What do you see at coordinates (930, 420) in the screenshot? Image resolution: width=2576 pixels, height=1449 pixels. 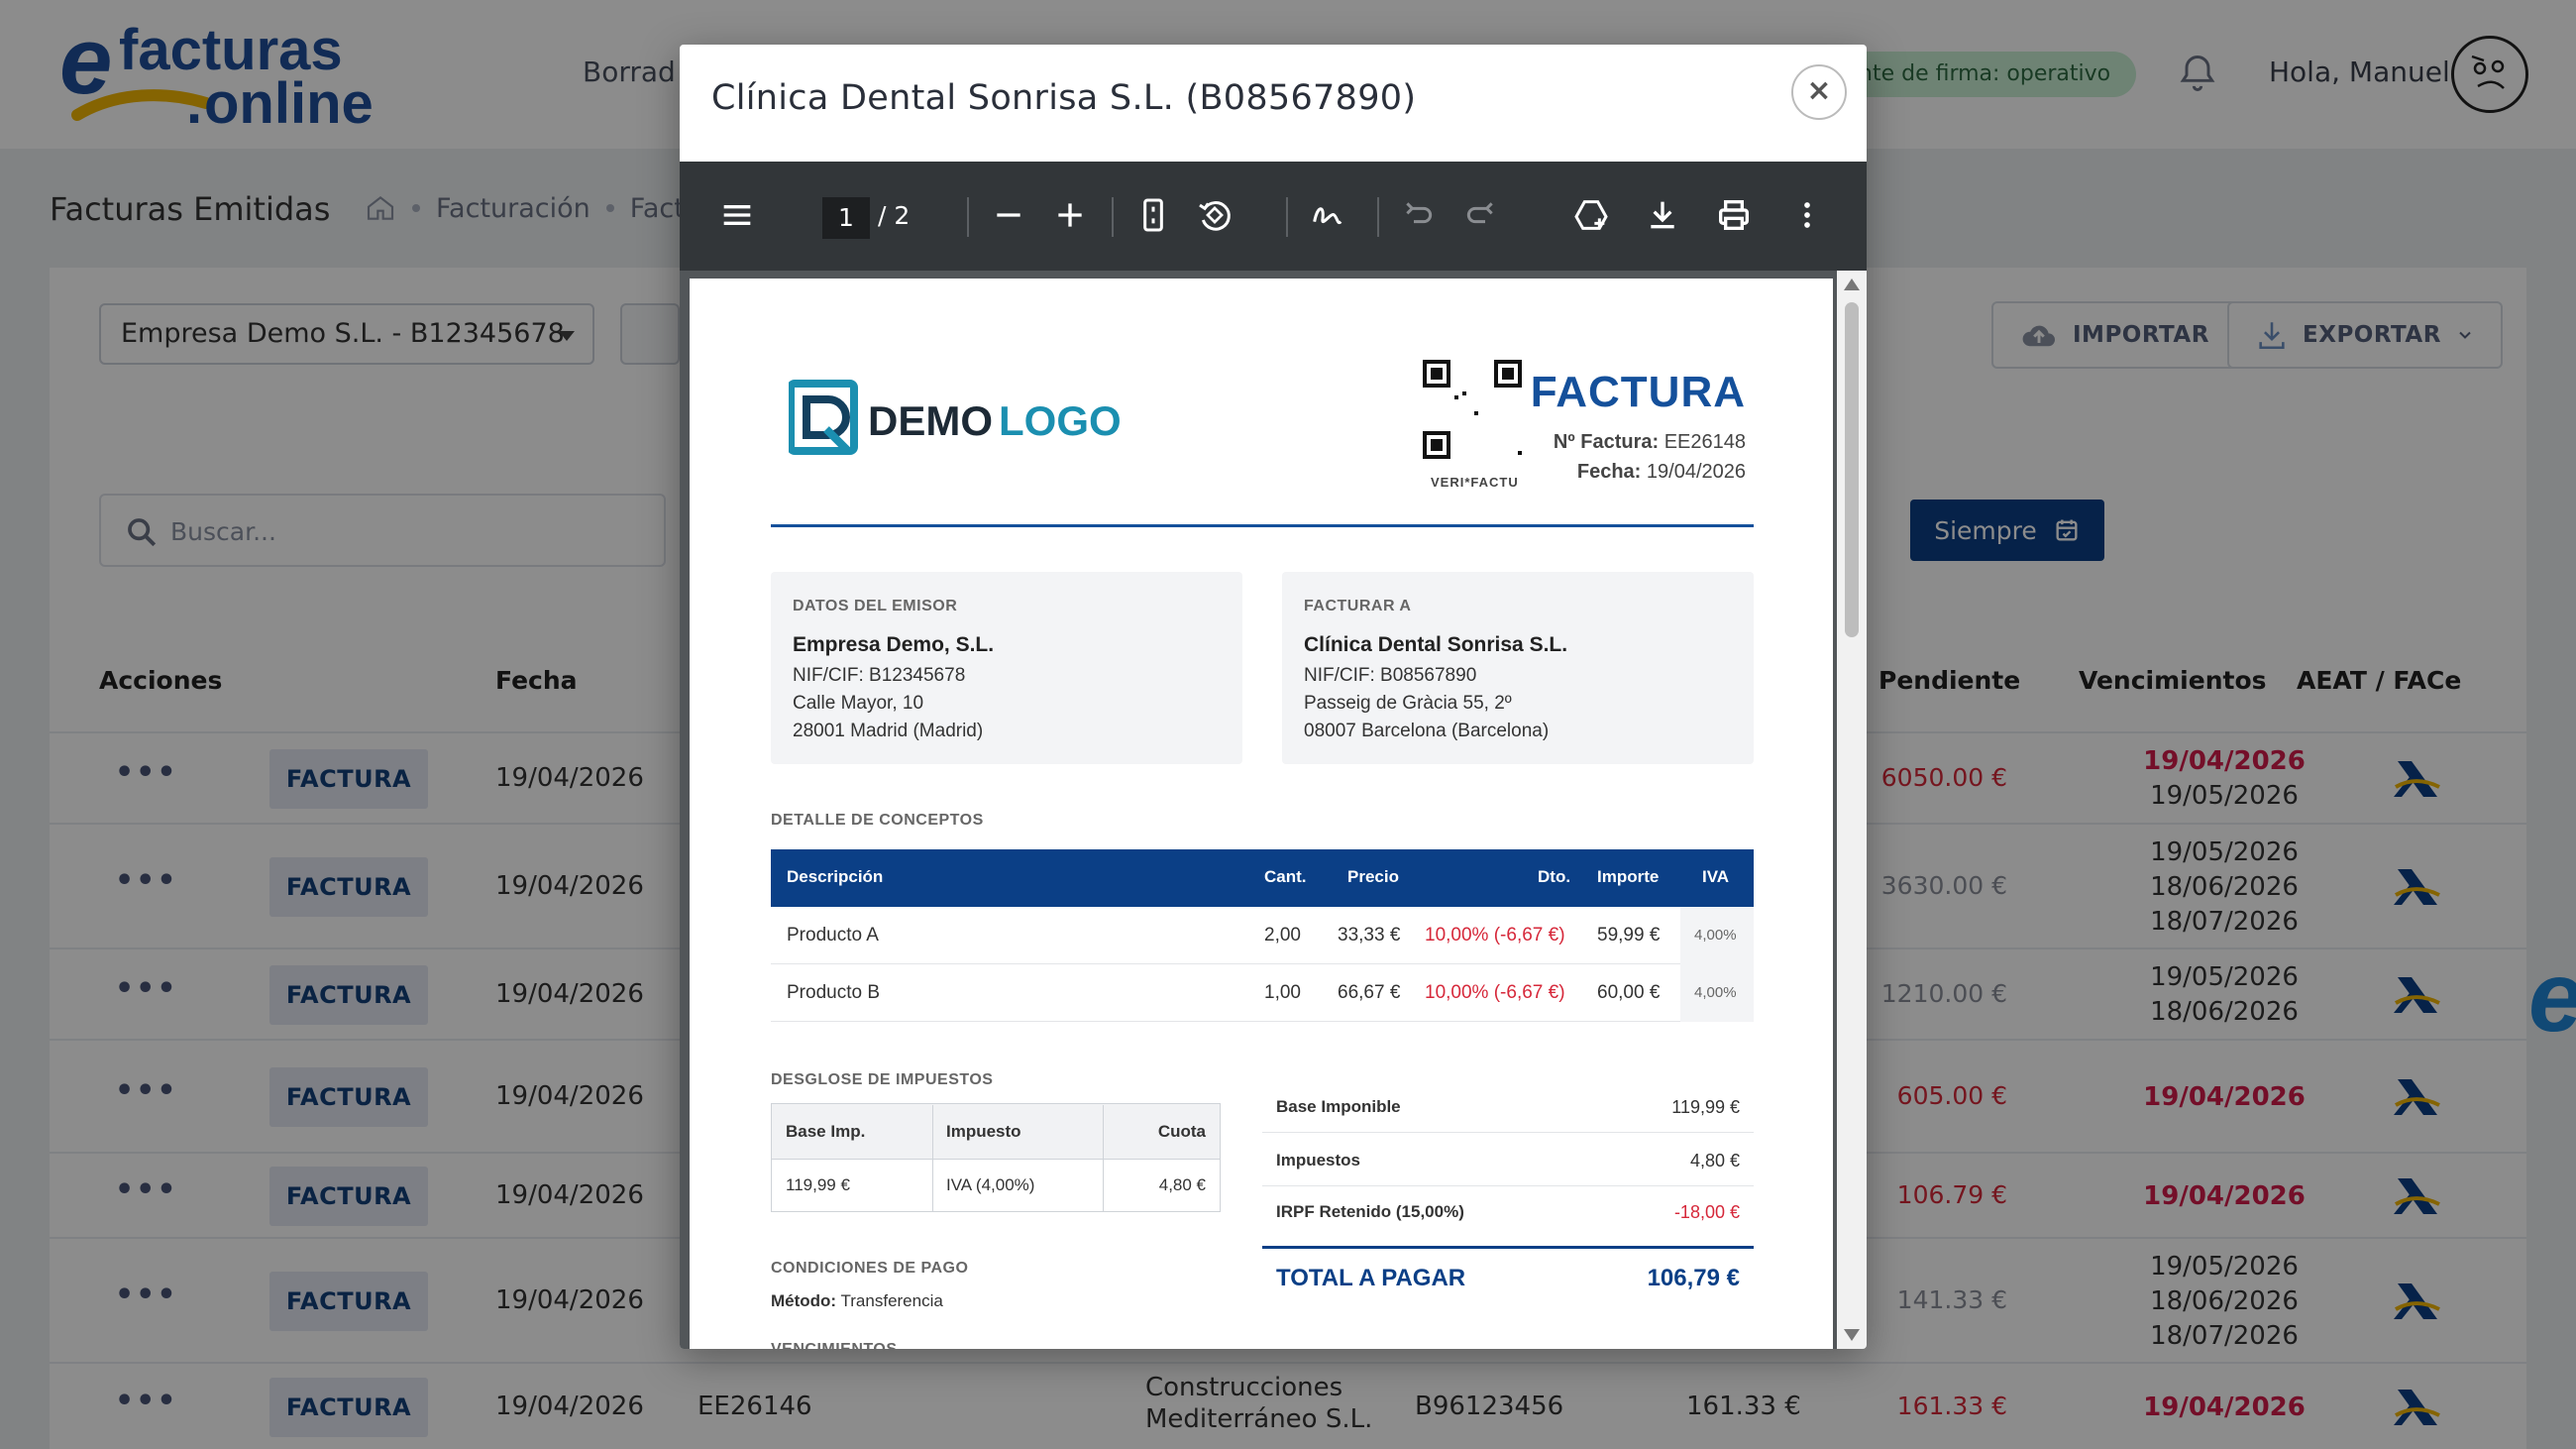 I see `svg-text: DEMO` at bounding box center [930, 420].